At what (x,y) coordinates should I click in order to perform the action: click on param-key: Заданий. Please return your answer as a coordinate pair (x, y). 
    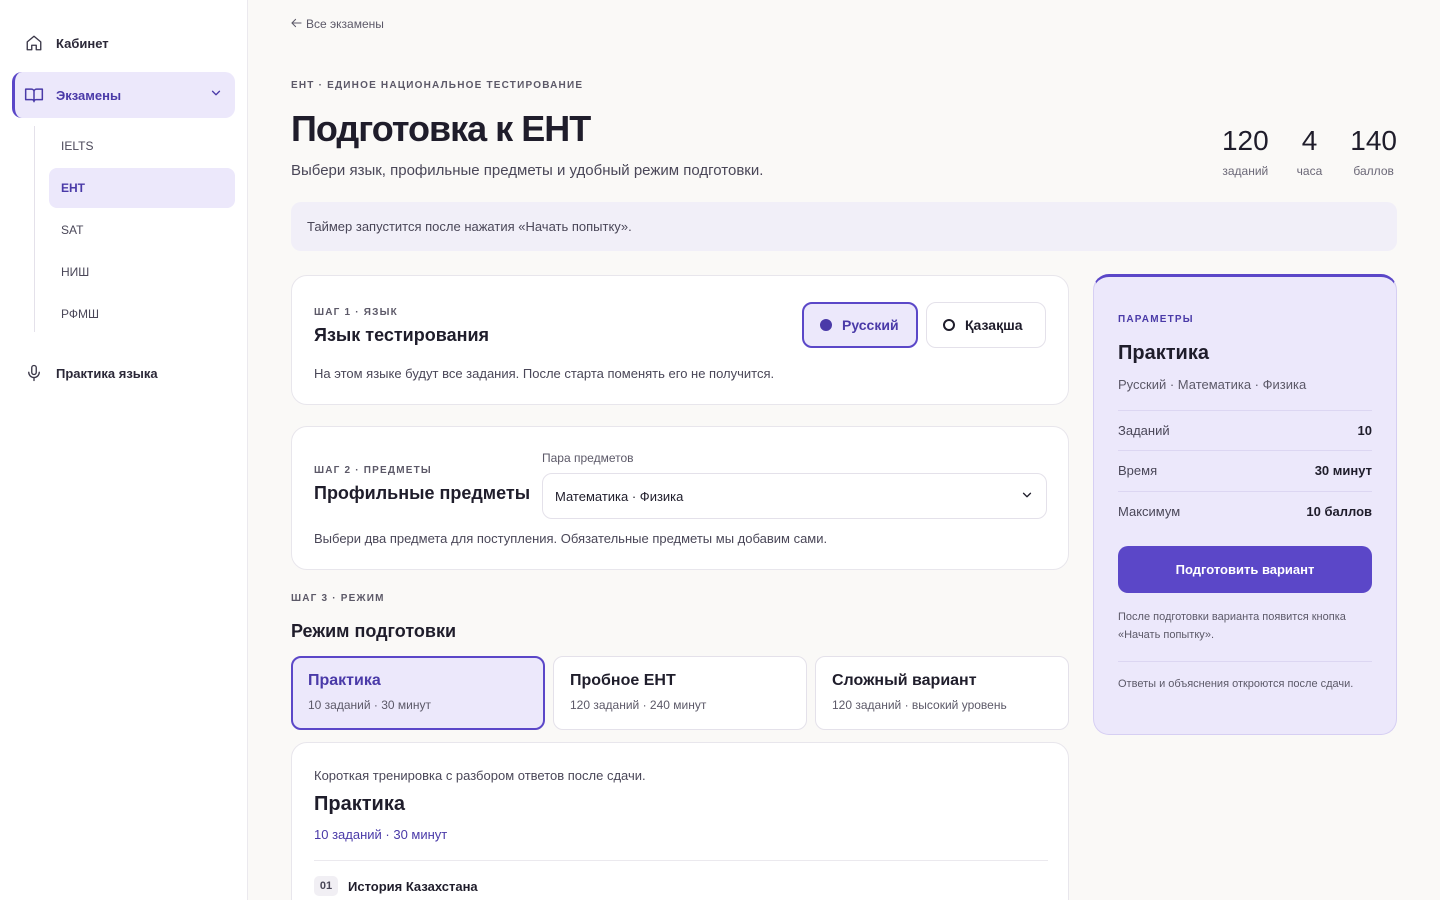
    Looking at the image, I should click on (1144, 430).